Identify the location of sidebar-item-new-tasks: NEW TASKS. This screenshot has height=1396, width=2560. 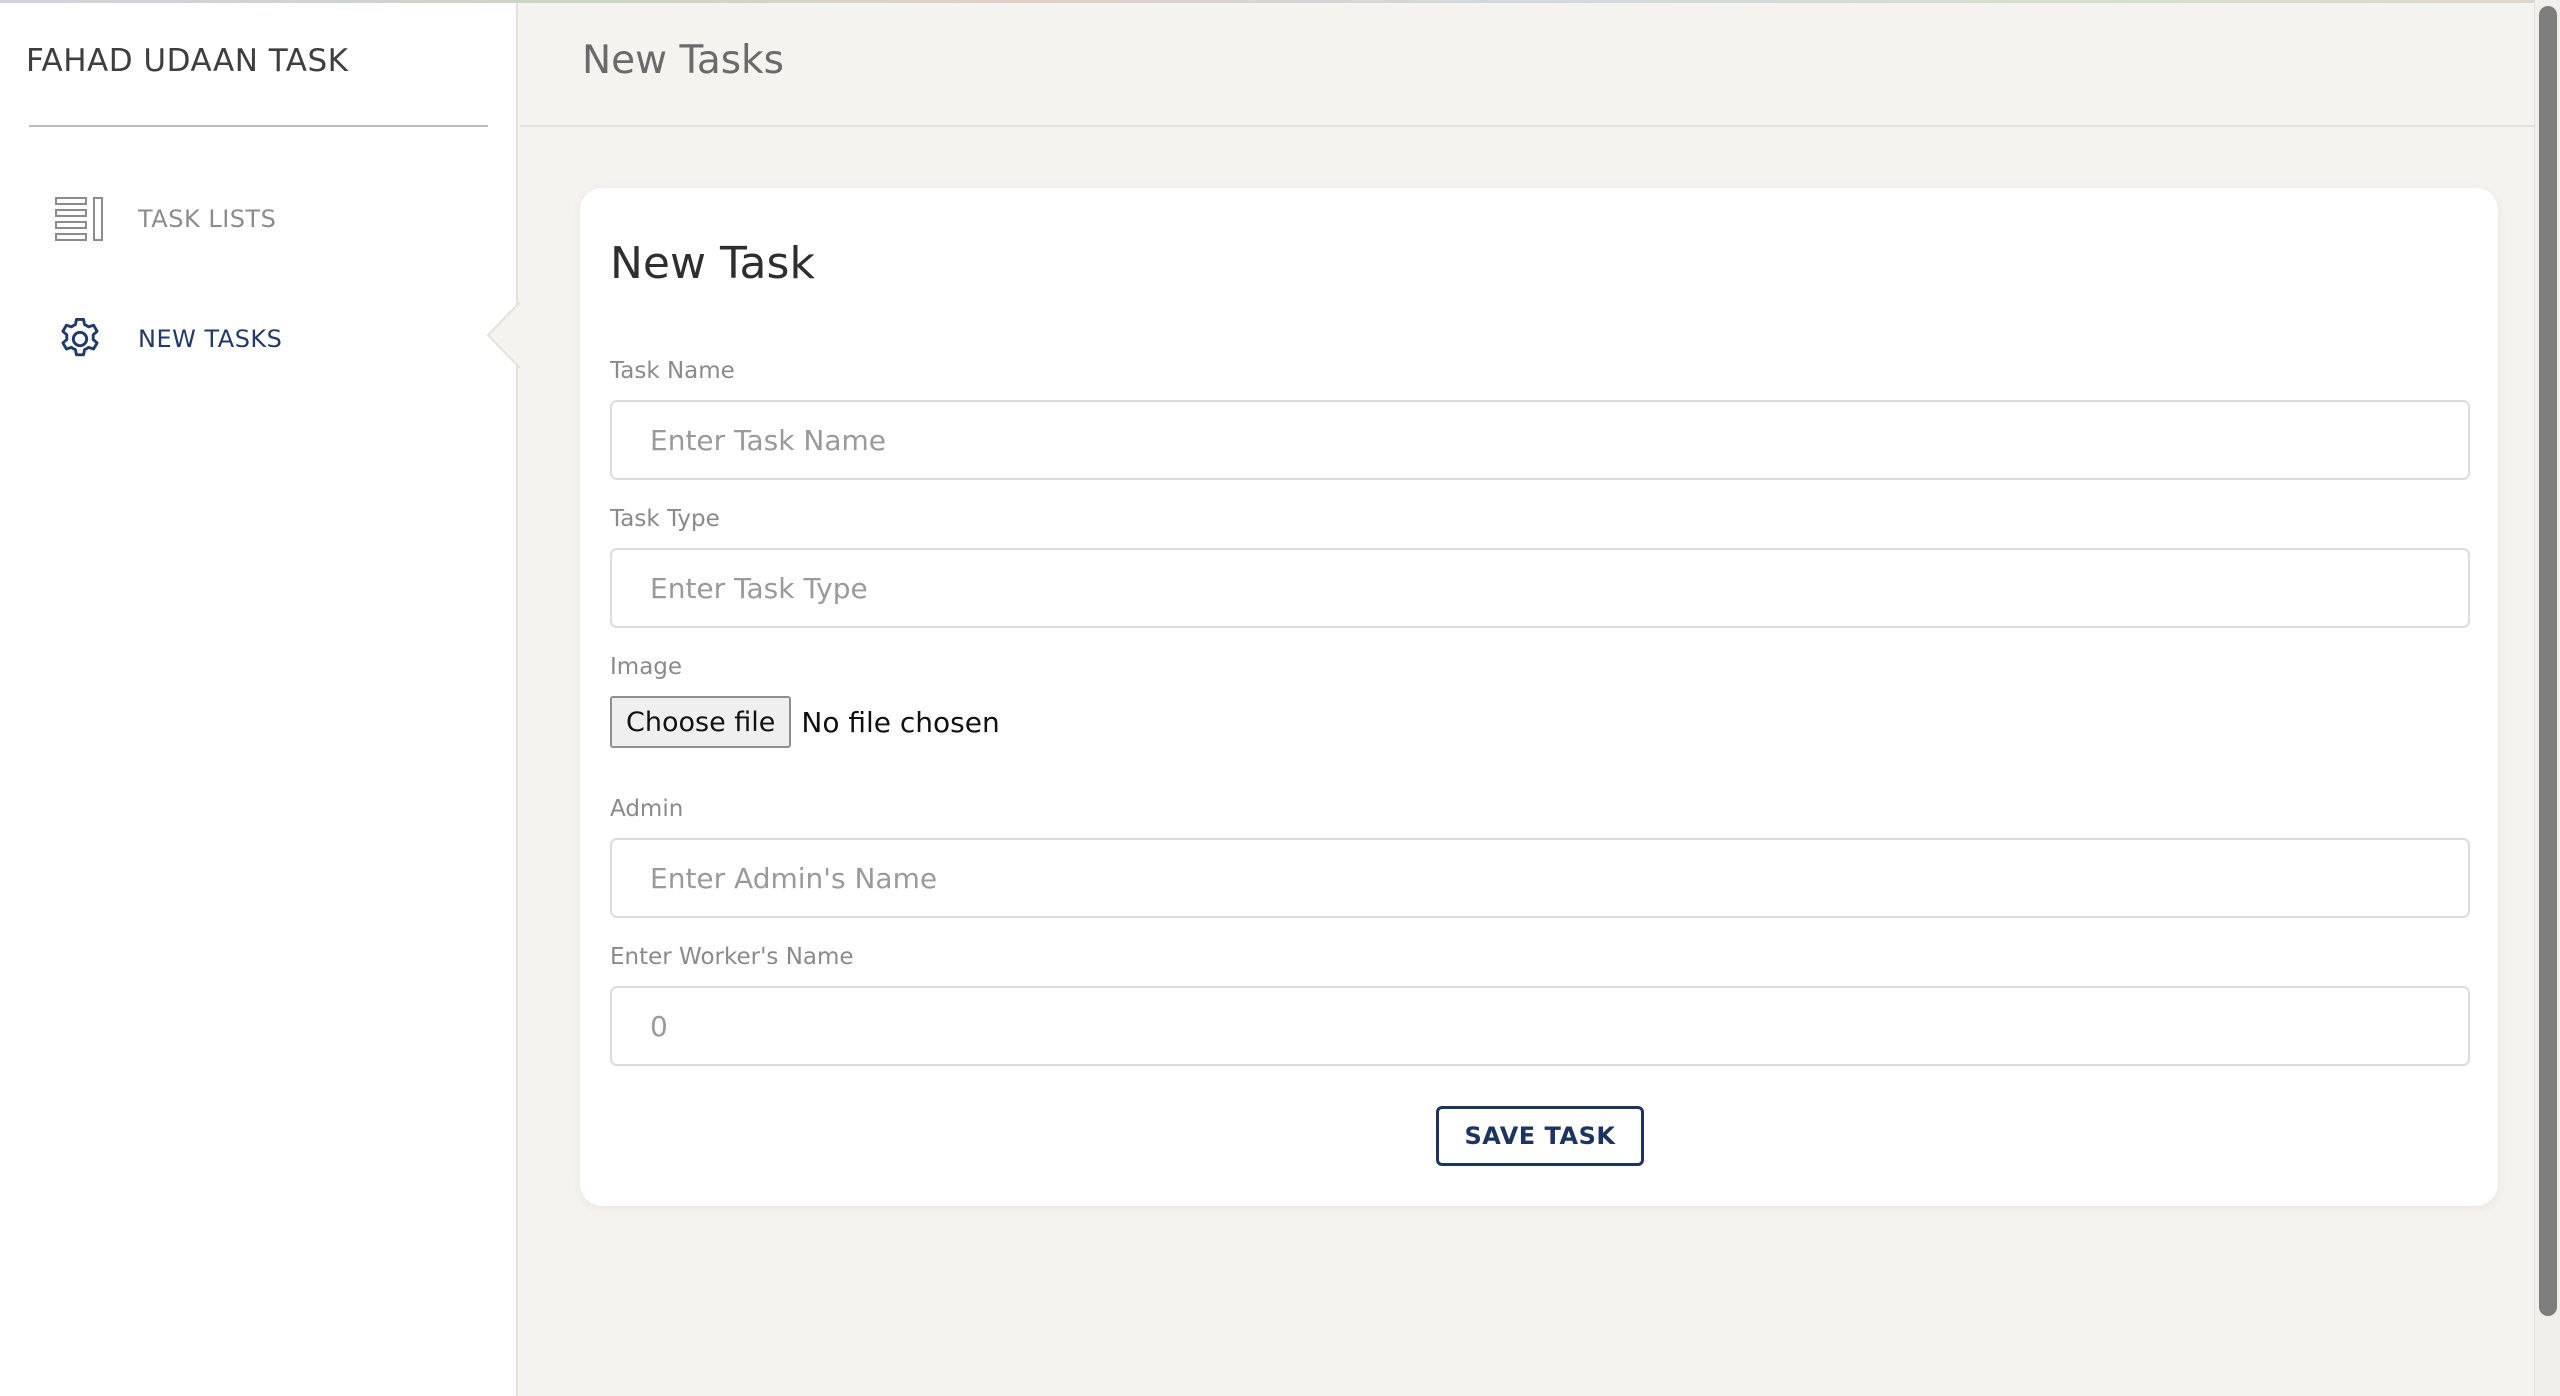
(272, 339).